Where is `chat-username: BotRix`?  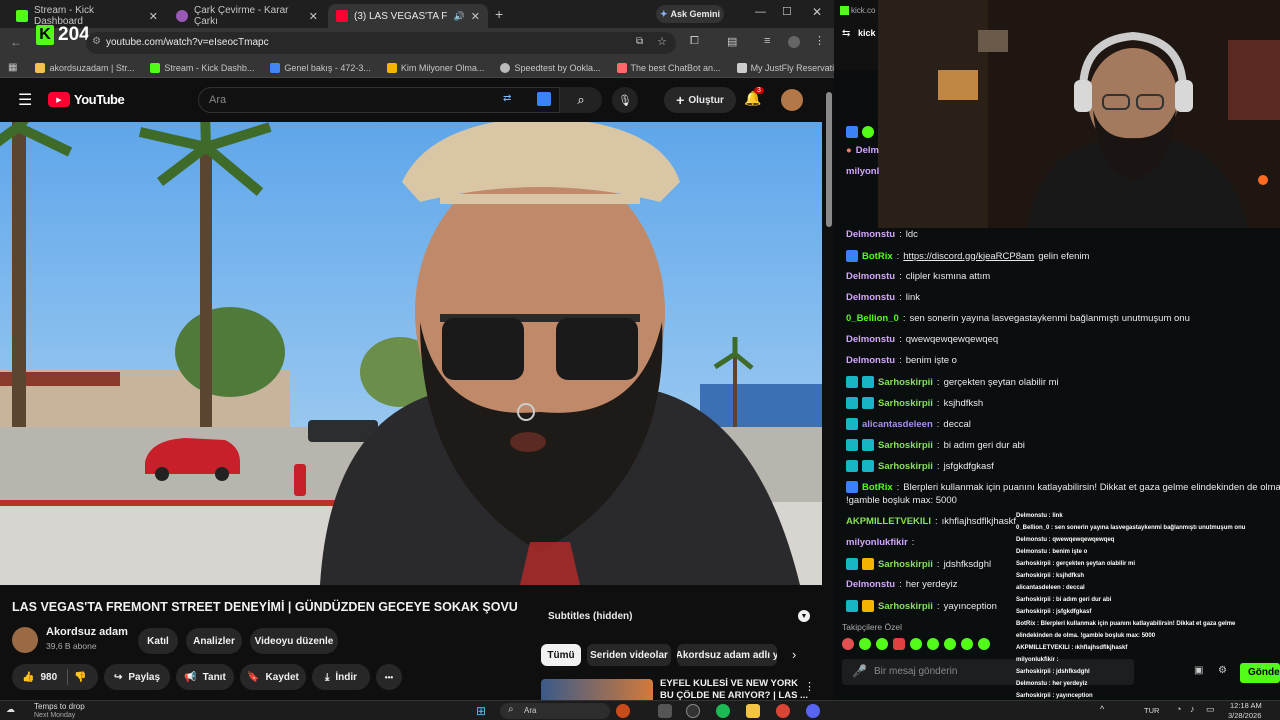
chat-username: BotRix is located at coordinates (877, 256).